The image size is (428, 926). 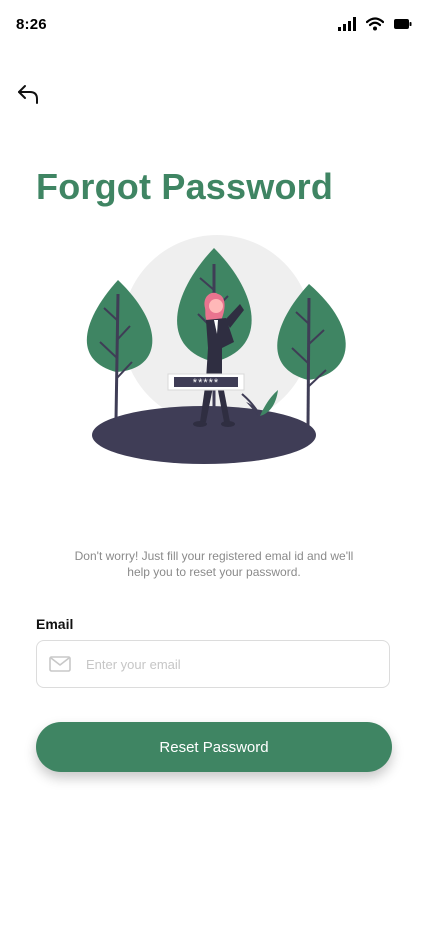 I want to click on status-bar: 8:26, so click(x=214, y=25).